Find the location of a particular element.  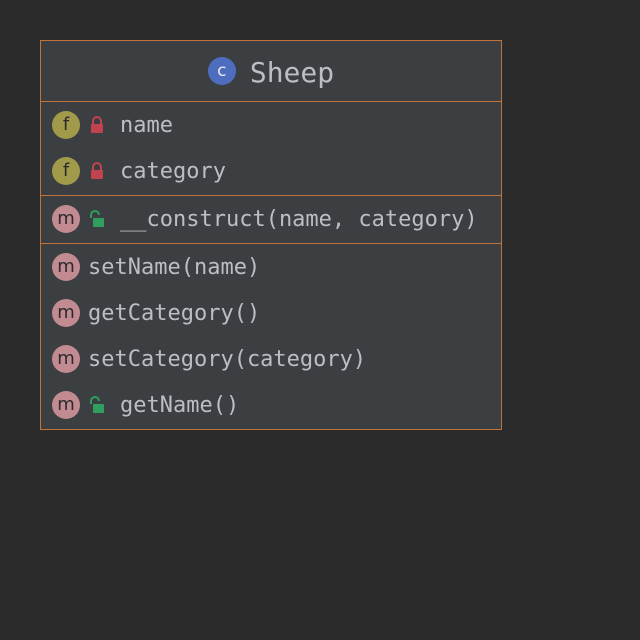

field-row: f category is located at coordinates (271, 171).